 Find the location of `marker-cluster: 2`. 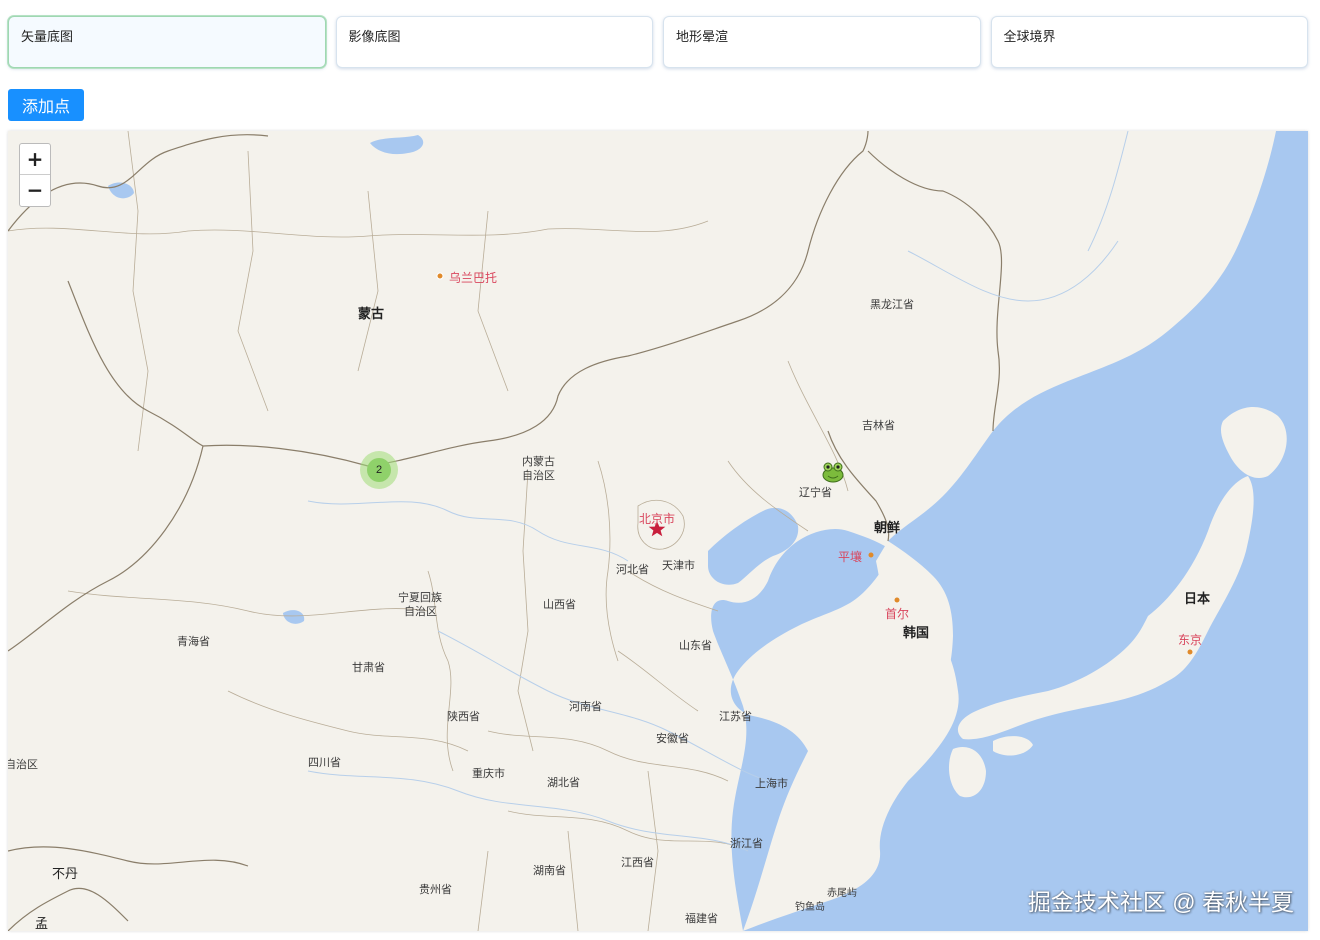

marker-cluster: 2 is located at coordinates (379, 470).